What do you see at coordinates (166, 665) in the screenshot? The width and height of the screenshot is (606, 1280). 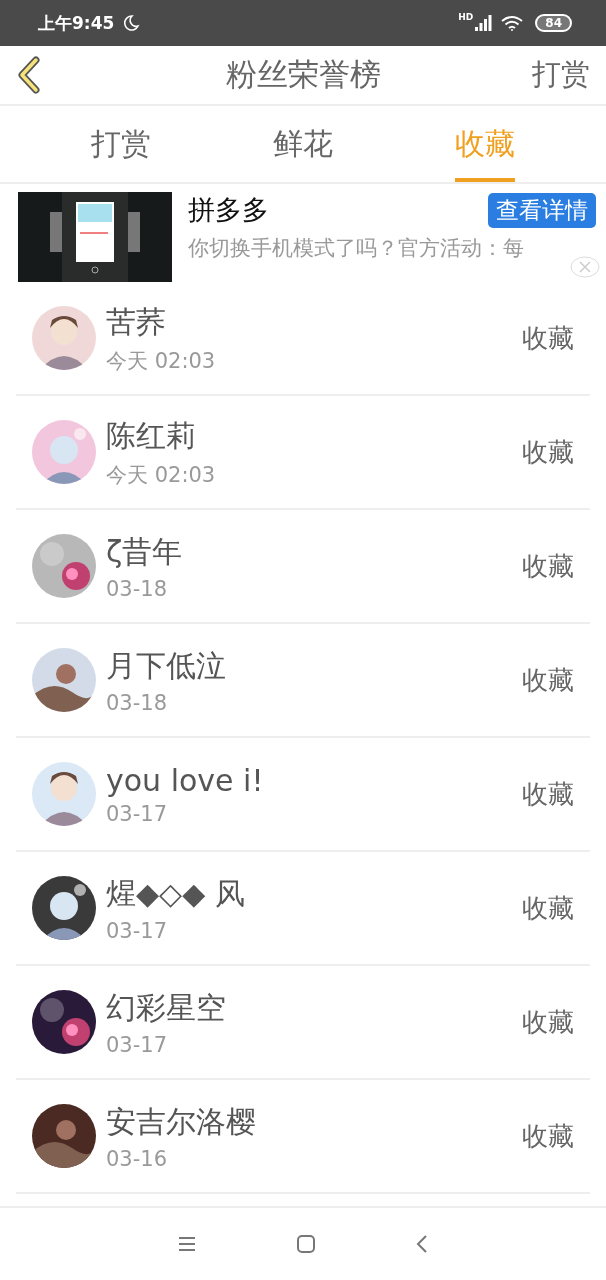 I see `fan-name: 月下低泣` at bounding box center [166, 665].